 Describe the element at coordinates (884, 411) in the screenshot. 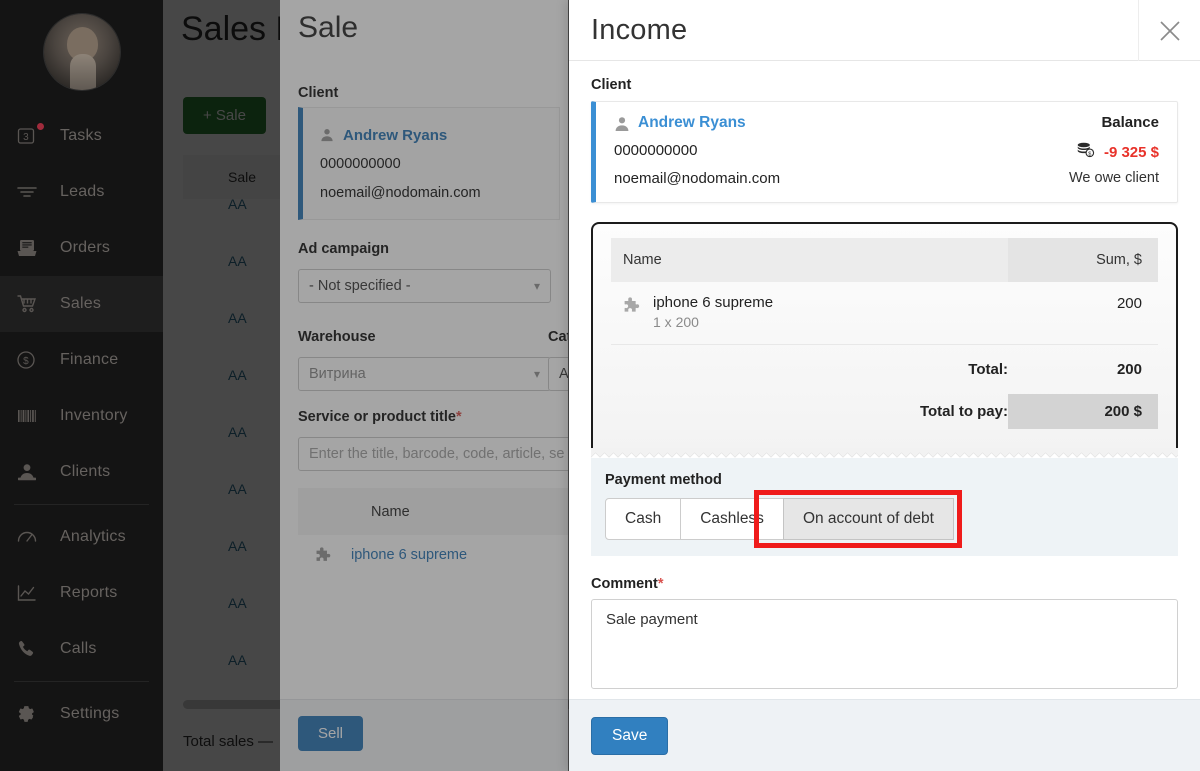

I see `receipt-total-to-pay-row: Total to pay: 200 $` at that location.